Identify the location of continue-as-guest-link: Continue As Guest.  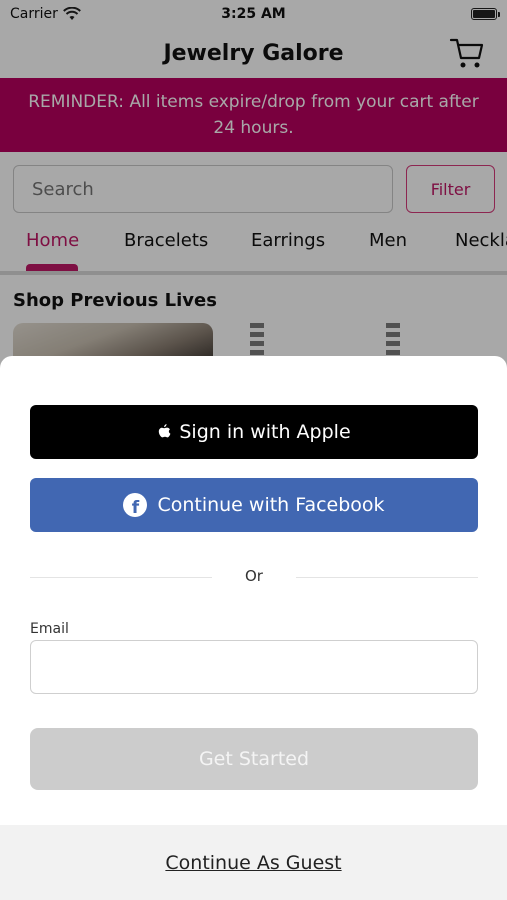
(253, 863).